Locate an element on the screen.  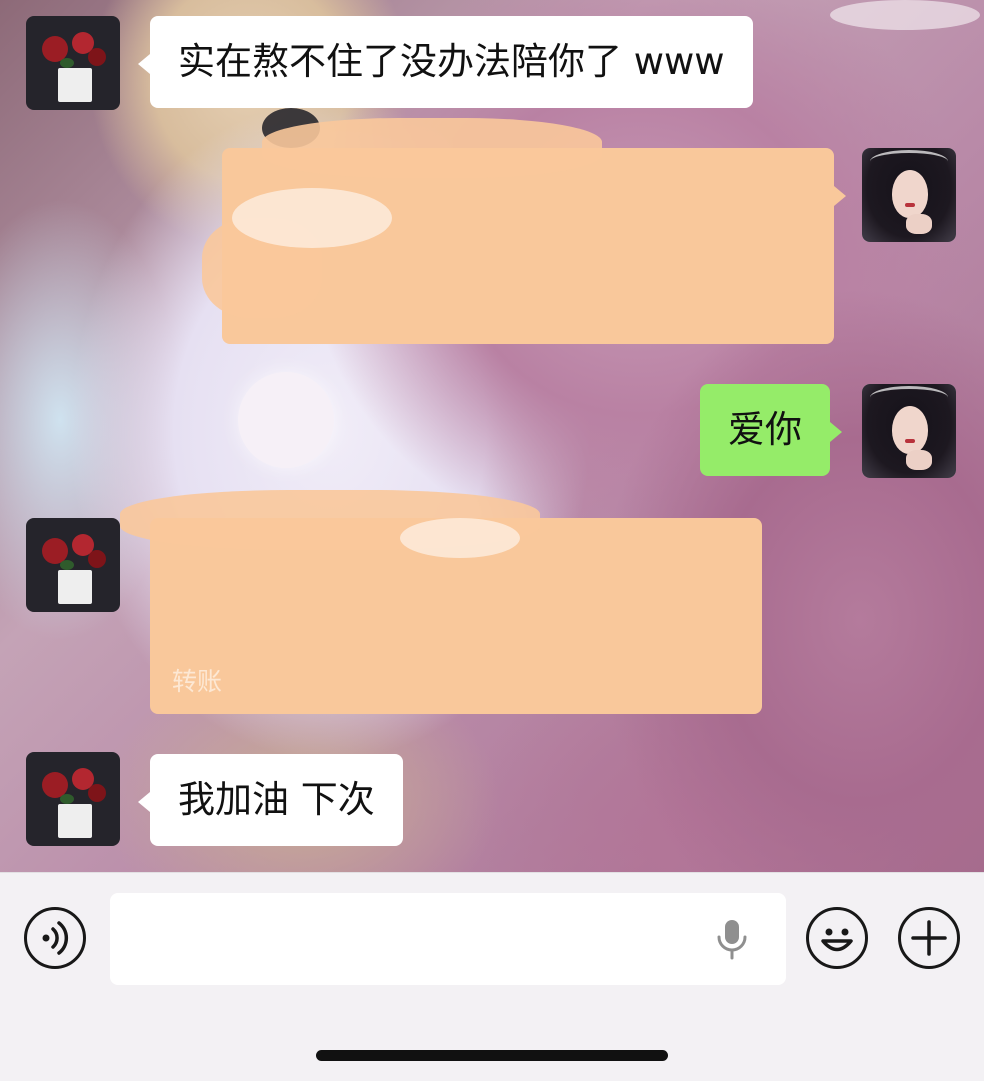
message-text: 实在熬不住了没办法陪你了 www is located at coordinates (451, 61).